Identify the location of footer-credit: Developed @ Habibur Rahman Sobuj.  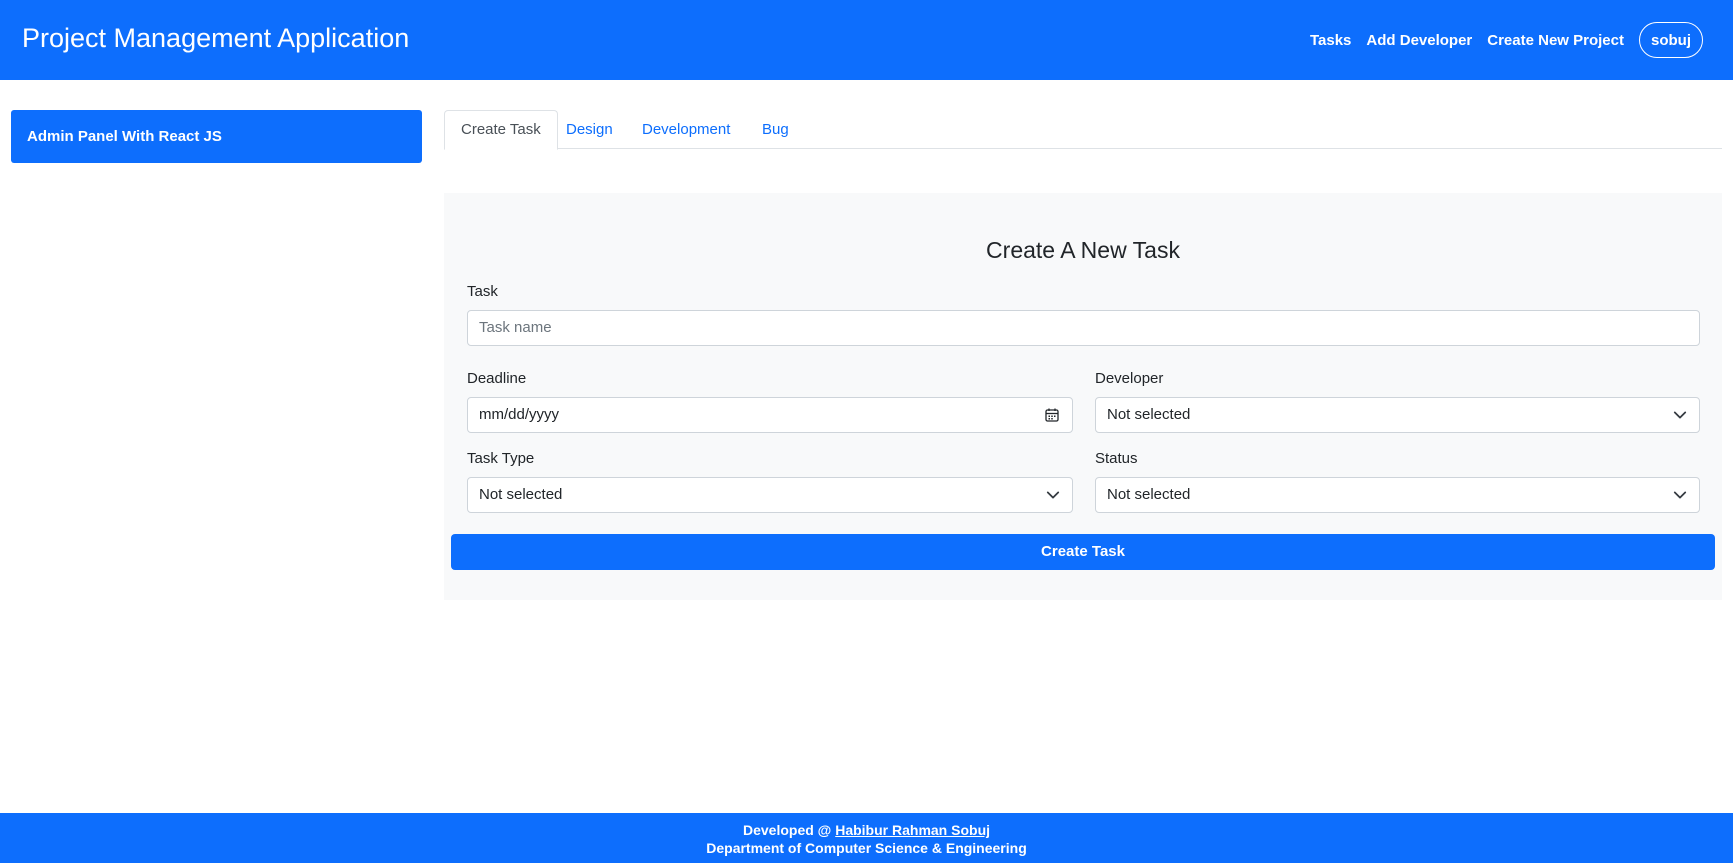
(866, 830).